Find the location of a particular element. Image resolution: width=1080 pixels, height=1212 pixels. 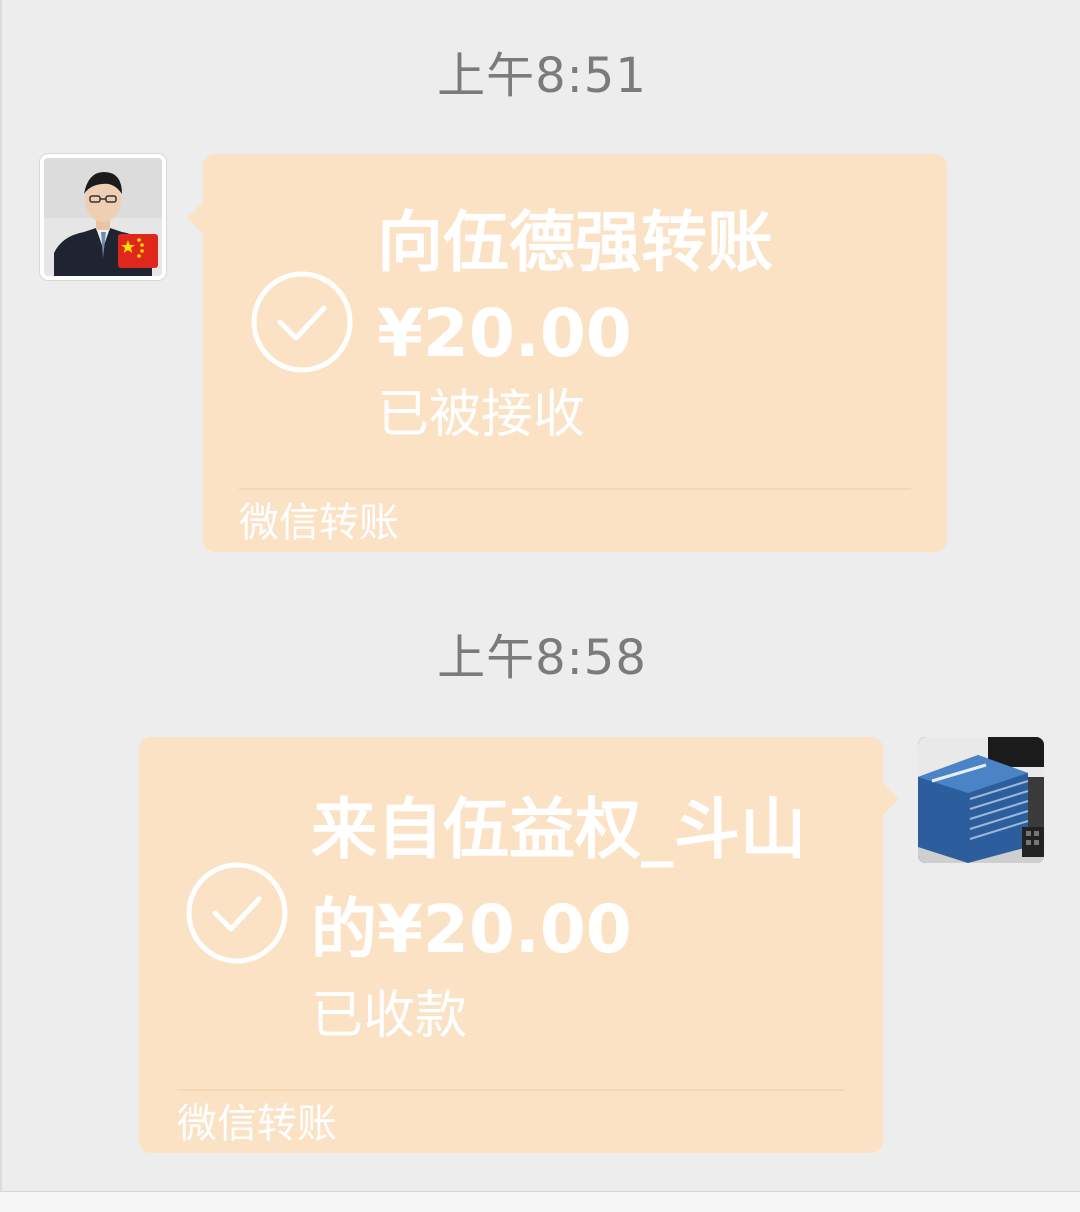

book-stack-photo-icon is located at coordinates (981, 800).